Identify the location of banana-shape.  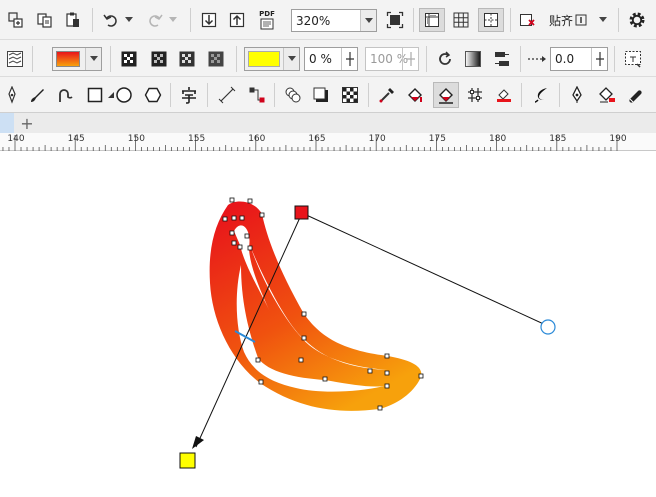
(315, 306).